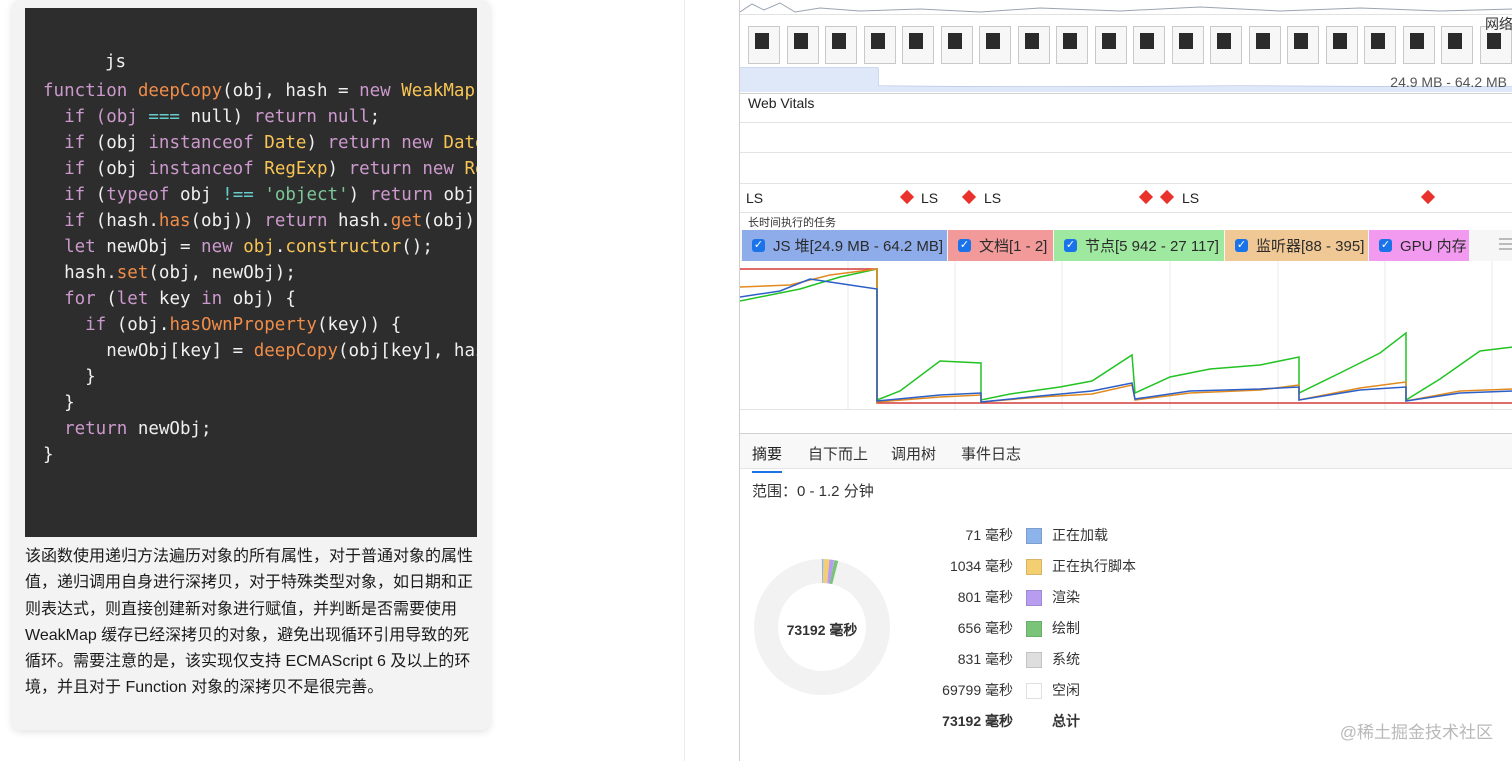  What do you see at coordinates (913, 453) in the screenshot?
I see `tab-call-tree: 调用树` at bounding box center [913, 453].